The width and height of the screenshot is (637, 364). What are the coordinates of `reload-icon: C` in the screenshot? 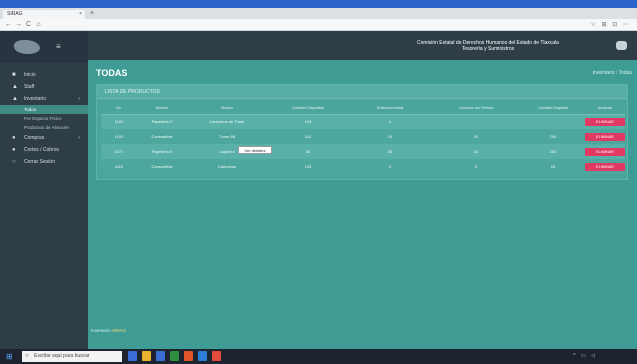 It's located at (28, 25).